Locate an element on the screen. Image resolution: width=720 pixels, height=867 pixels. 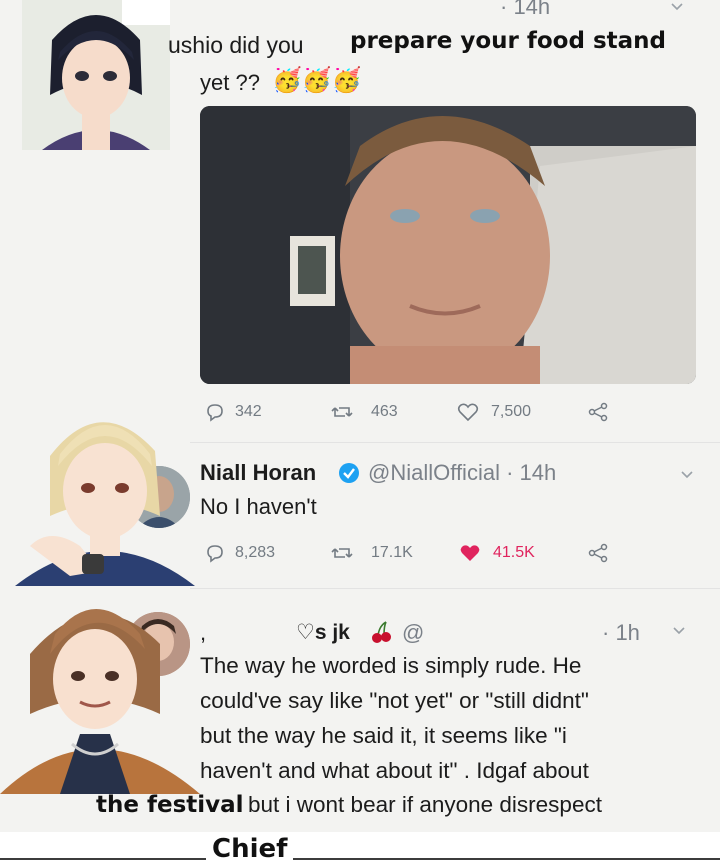
tweet3-time: · 1h is located at coordinates (621, 632).